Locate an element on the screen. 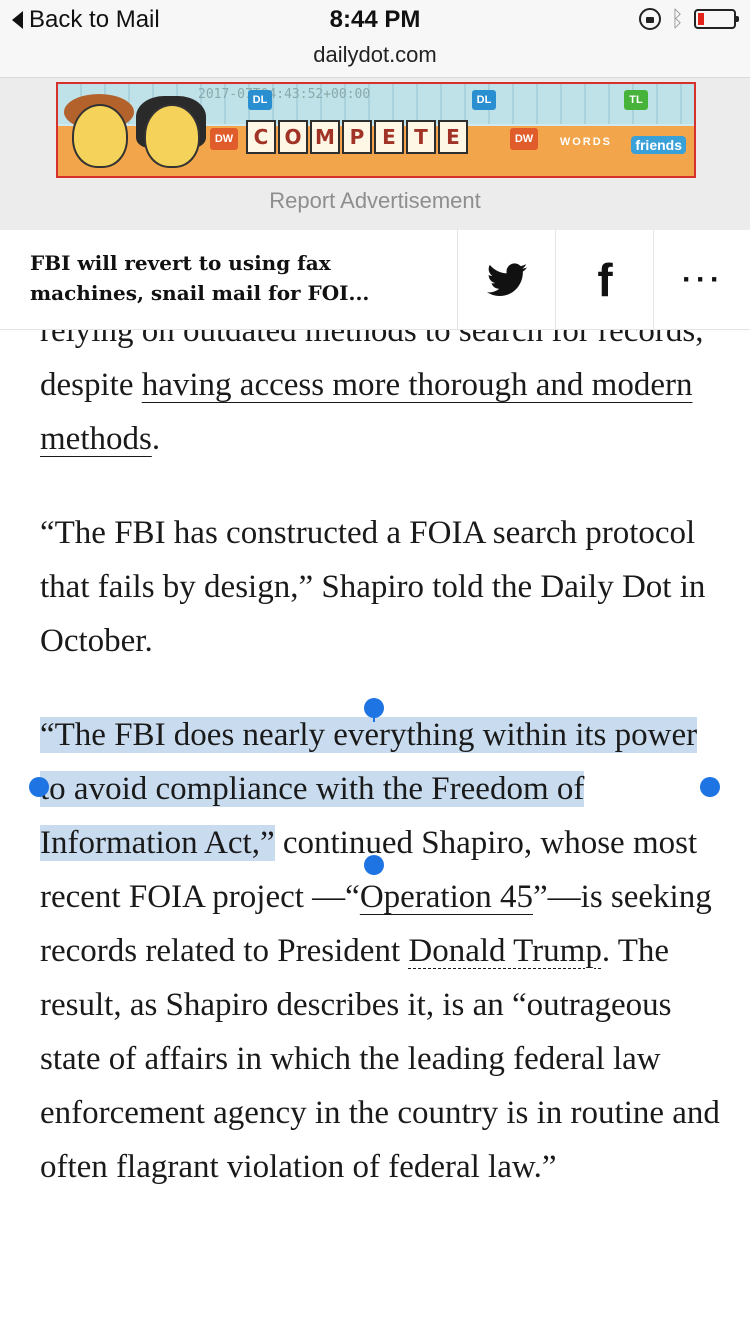 The height and width of the screenshot is (1334, 750). facebook-share-button: f is located at coordinates (604, 279).